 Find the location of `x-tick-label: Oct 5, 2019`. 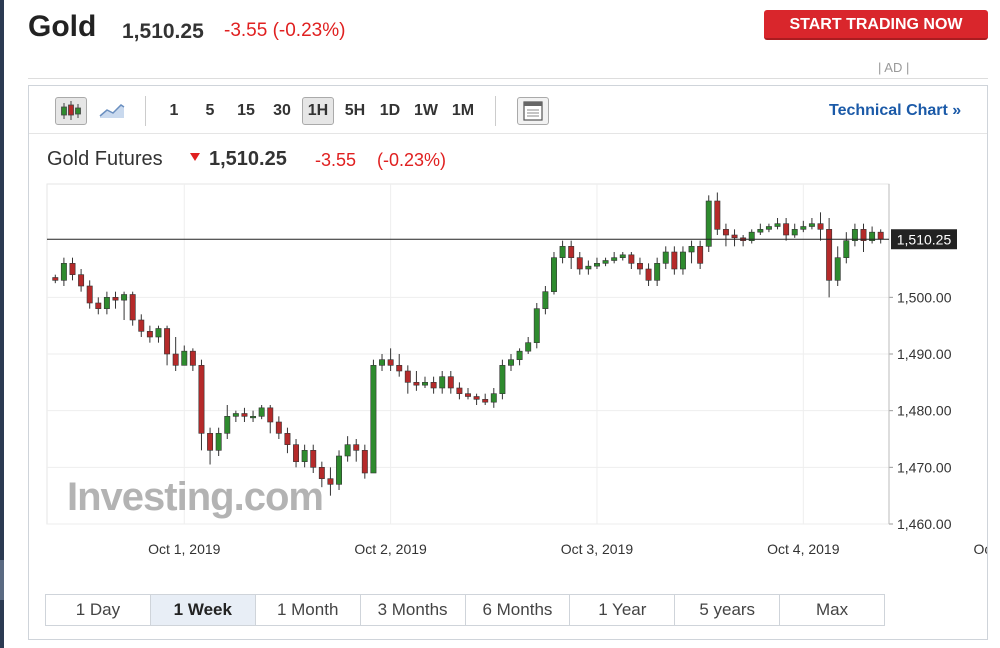

x-tick-label: Oct 5, 2019 is located at coordinates (980, 549).